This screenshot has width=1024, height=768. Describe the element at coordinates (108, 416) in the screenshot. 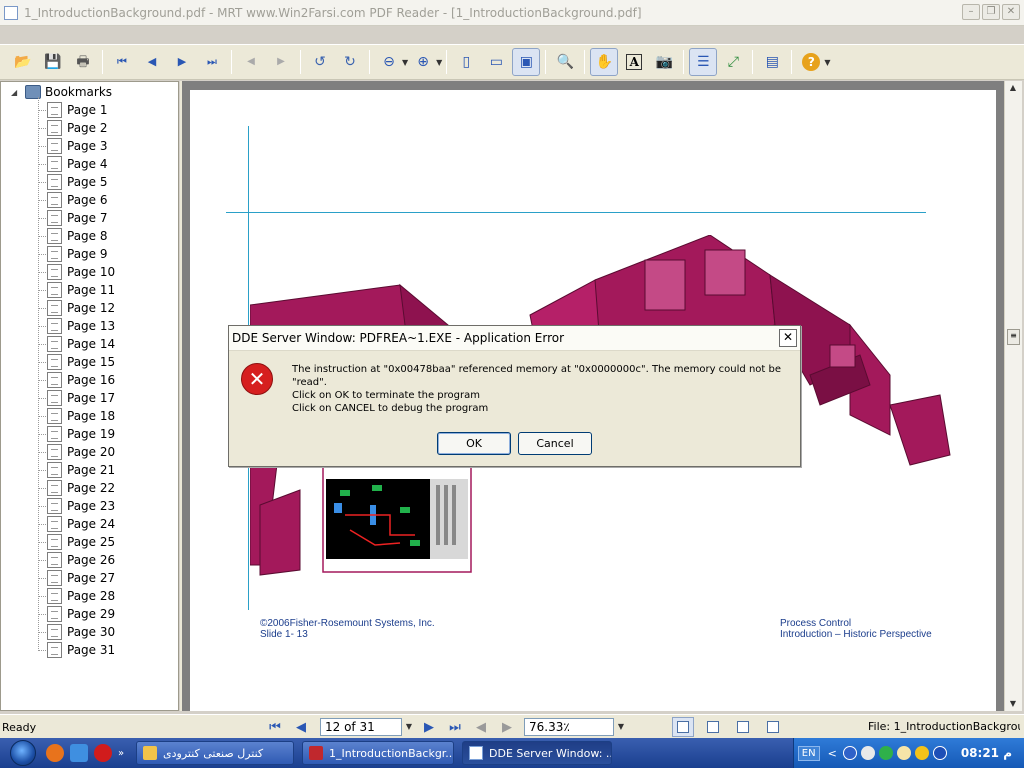

I see `bookmark-item: Page 18` at that location.